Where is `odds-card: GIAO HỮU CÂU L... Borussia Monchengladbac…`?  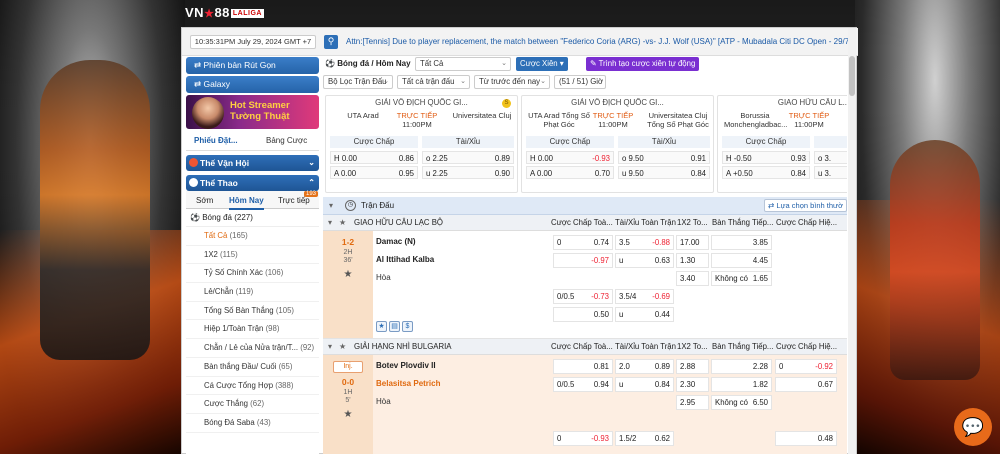
odds-card: GIAO HỮU CÂU L... Borussia Monchengladbac… is located at coordinates (782, 144).